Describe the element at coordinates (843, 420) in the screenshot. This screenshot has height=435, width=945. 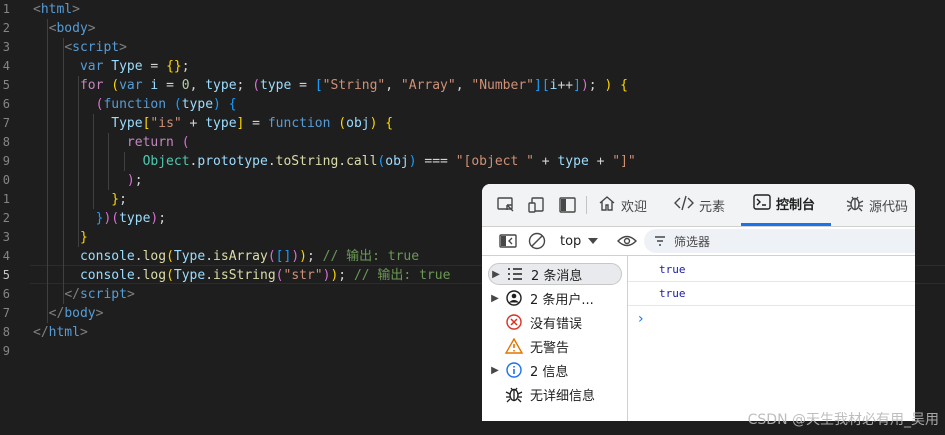
I see `watermark: CSDN @天生我材必有用_吴用` at that location.